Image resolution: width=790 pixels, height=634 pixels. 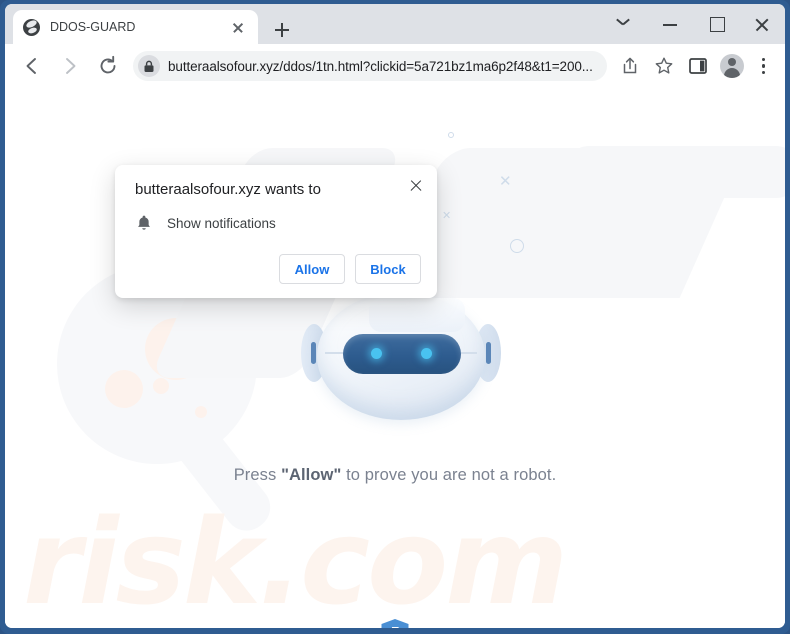 I want to click on minimize-icon, so click(x=670, y=24).